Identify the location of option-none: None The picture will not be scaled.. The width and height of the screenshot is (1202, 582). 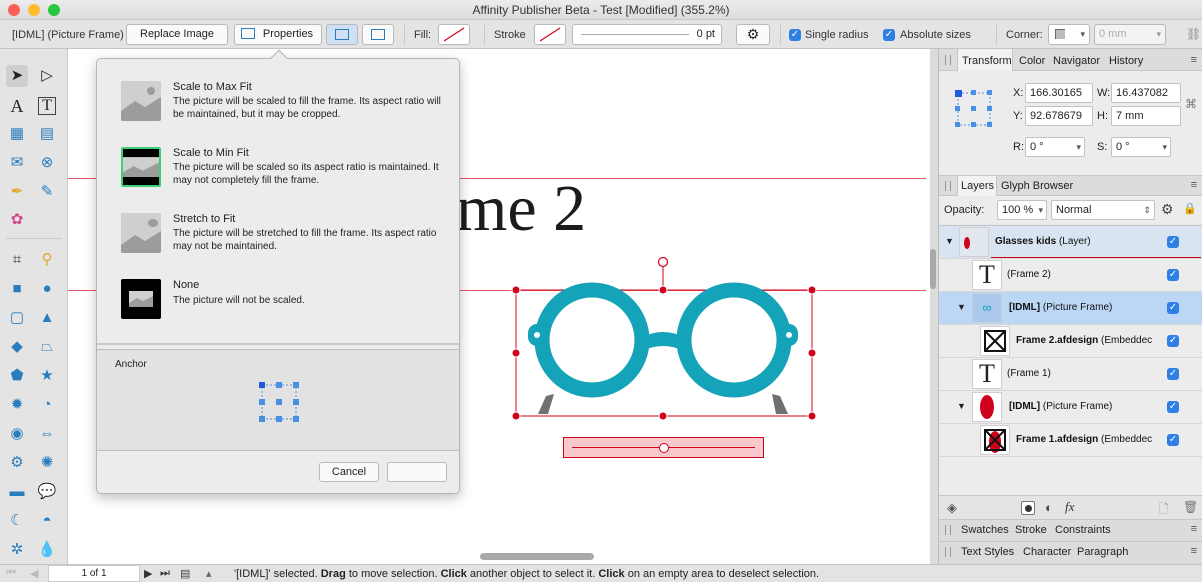
(278, 297).